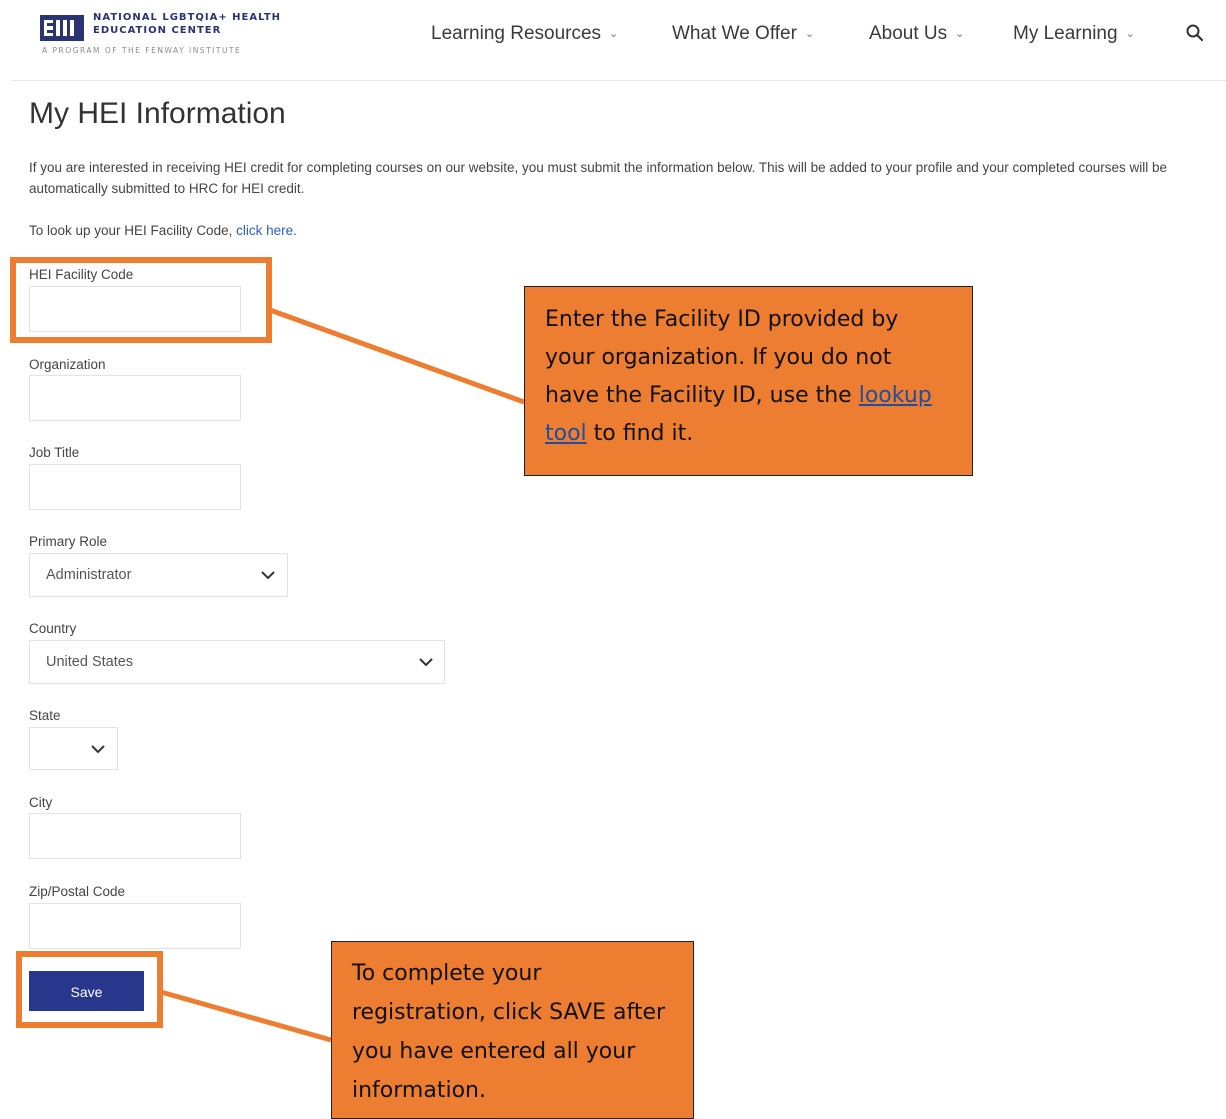 This screenshot has width=1226, height=1119. I want to click on nav-what-we-offer: What We Offer ⌄, so click(743, 35).